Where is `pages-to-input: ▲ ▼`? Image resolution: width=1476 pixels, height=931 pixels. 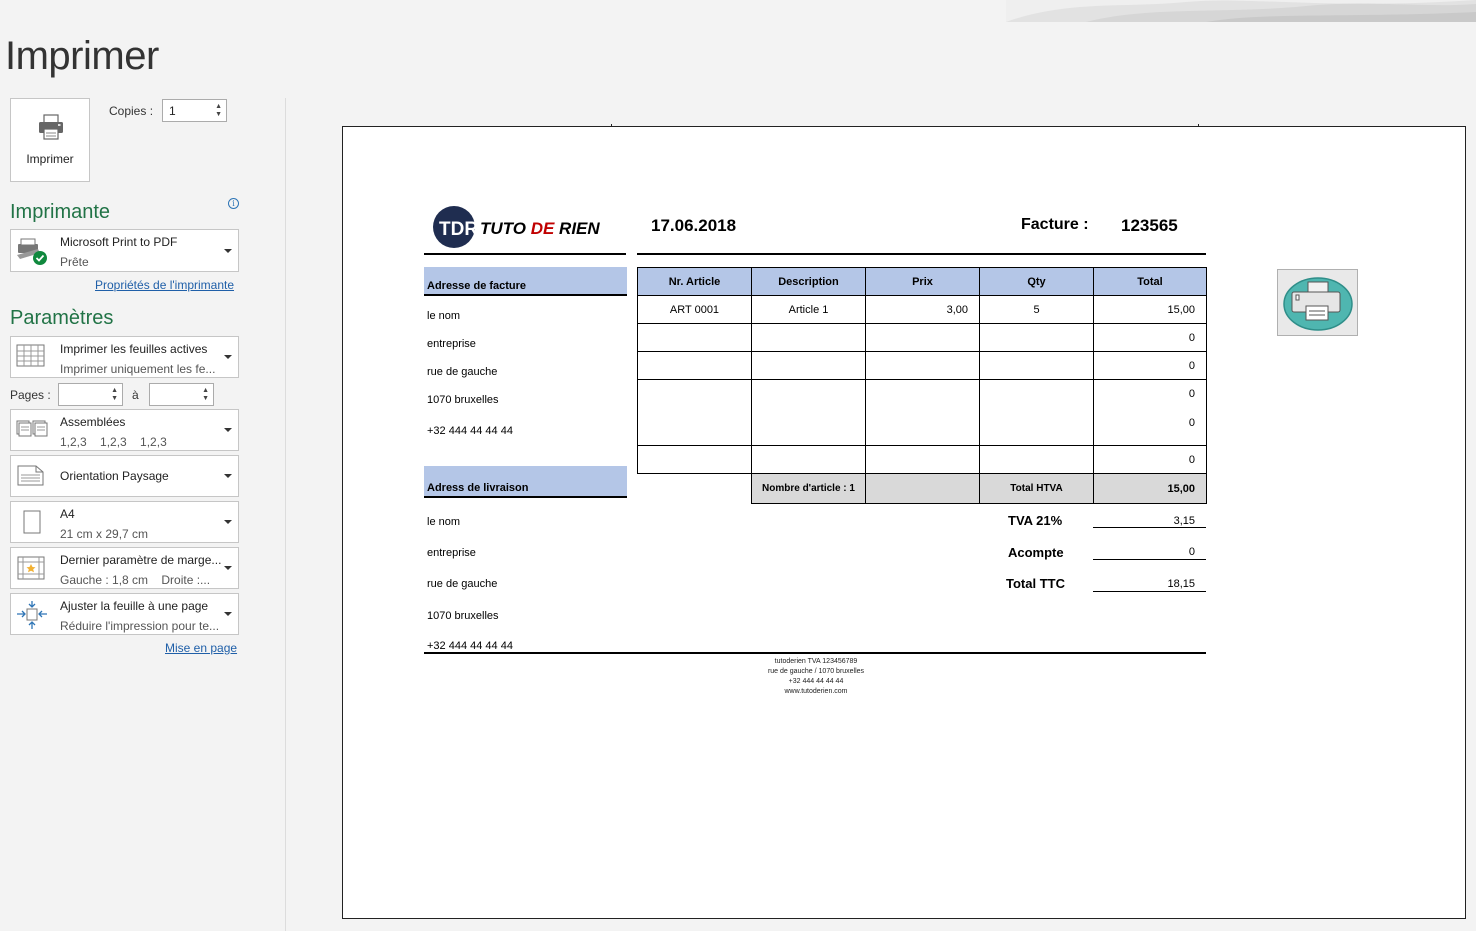 pages-to-input: ▲ ▼ is located at coordinates (181, 394).